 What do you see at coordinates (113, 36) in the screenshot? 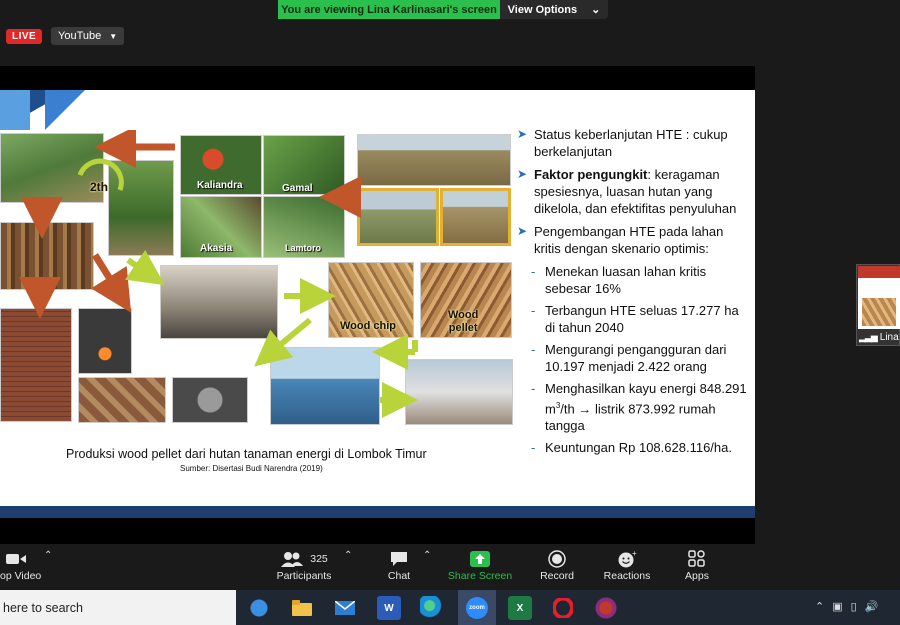
I see `caret-down-icon: ▼` at bounding box center [113, 36].